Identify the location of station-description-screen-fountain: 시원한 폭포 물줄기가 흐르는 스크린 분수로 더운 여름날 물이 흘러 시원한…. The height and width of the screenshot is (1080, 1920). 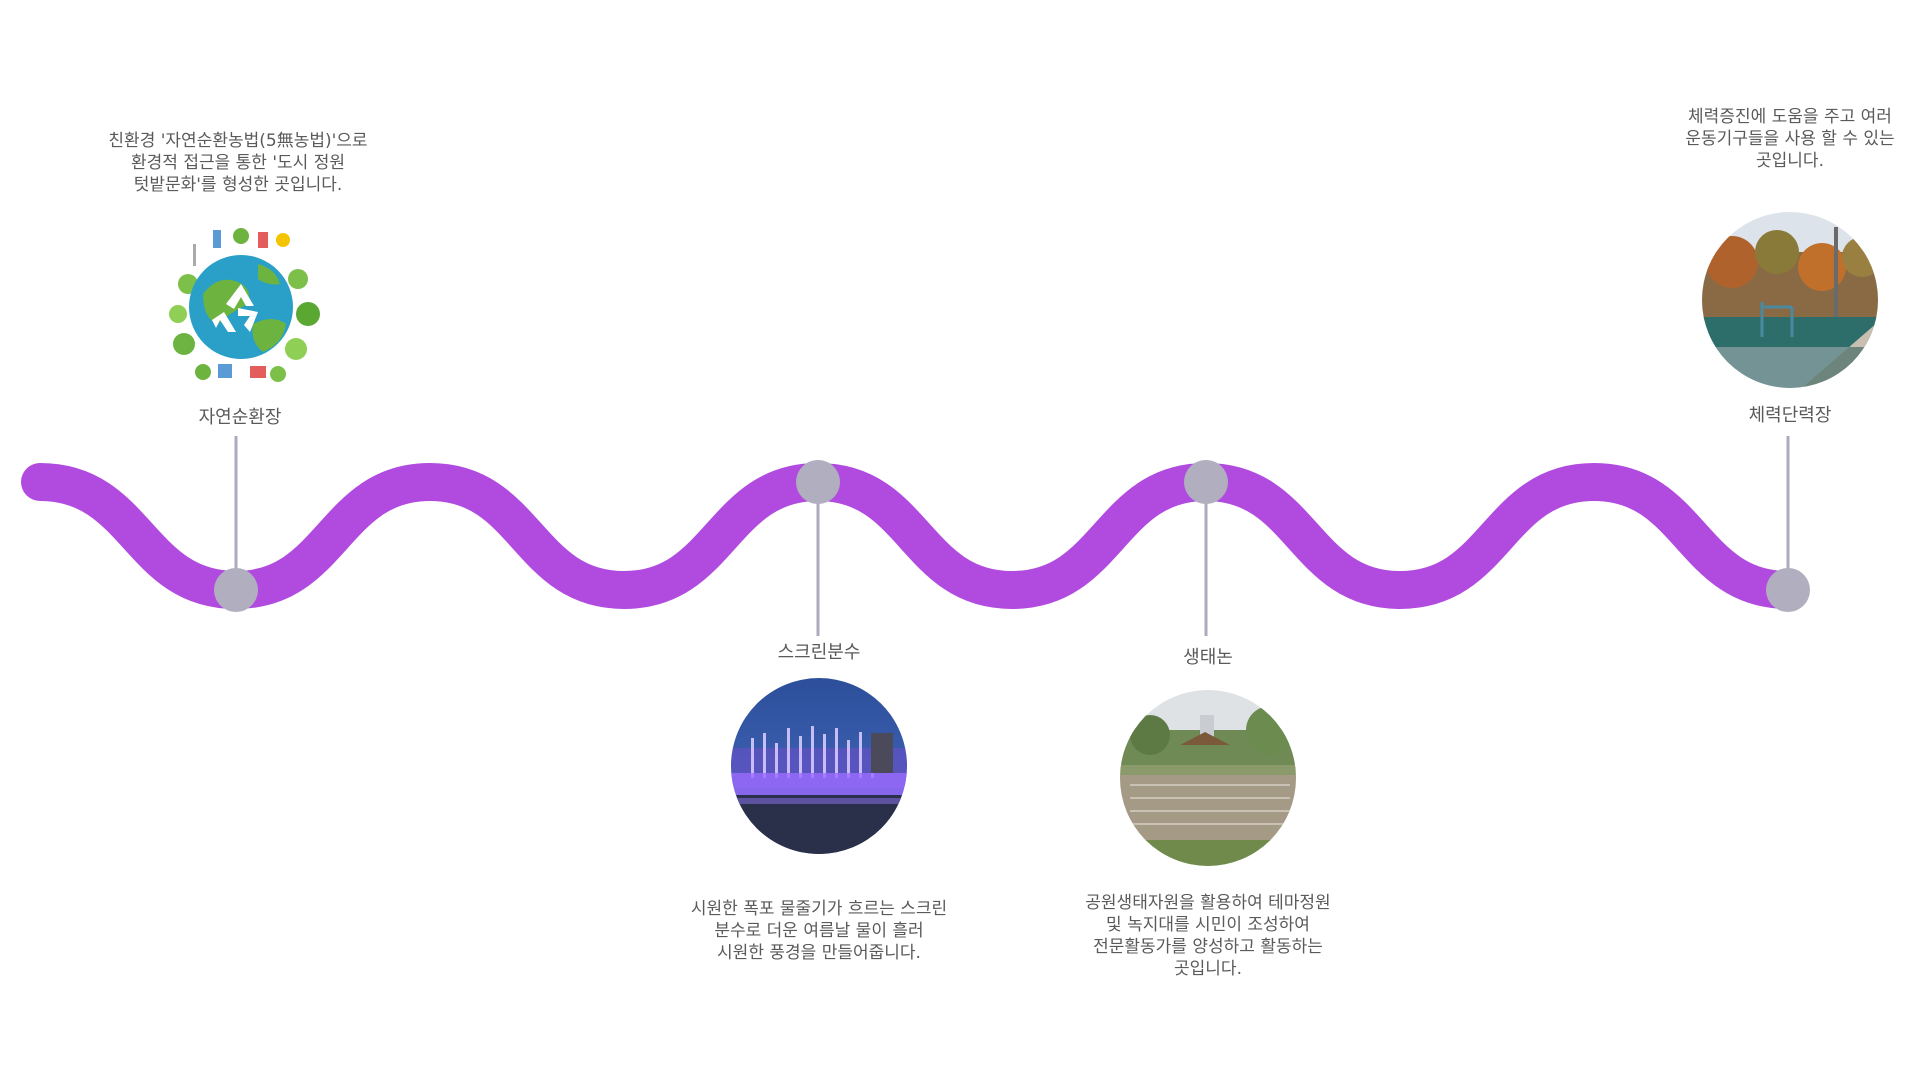
(819, 931).